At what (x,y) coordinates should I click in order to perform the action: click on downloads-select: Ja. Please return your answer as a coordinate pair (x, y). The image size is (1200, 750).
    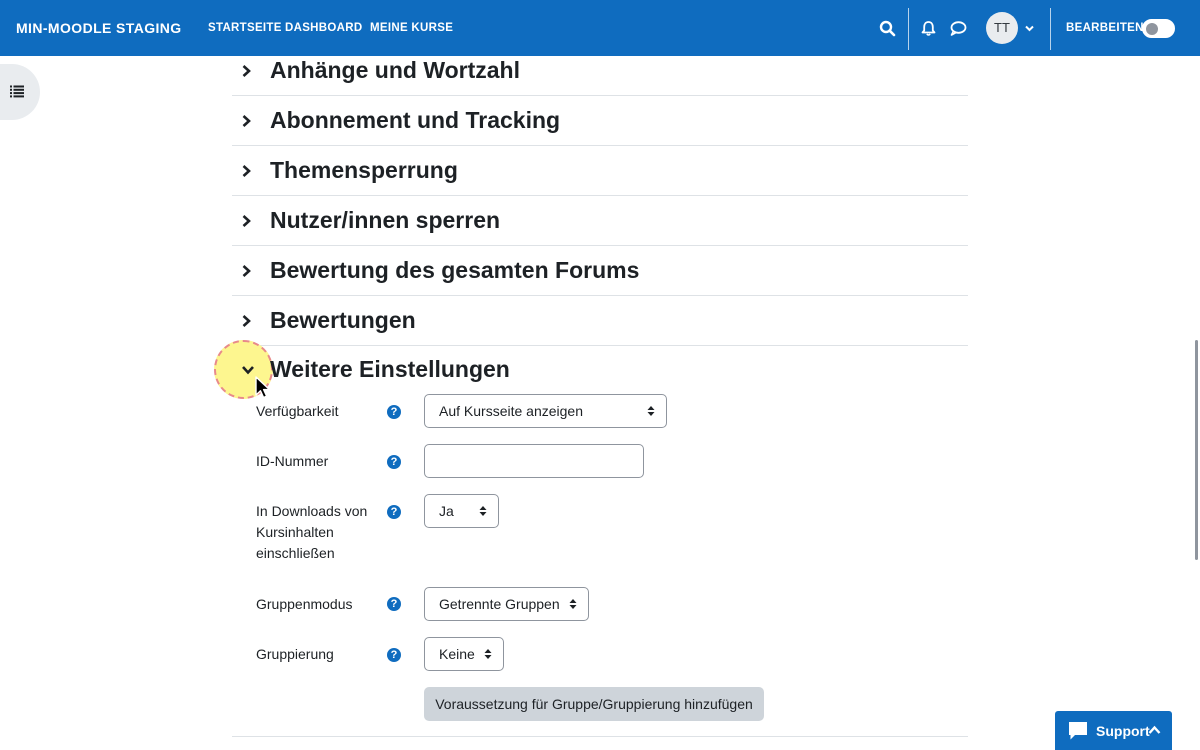
    Looking at the image, I should click on (461, 511).